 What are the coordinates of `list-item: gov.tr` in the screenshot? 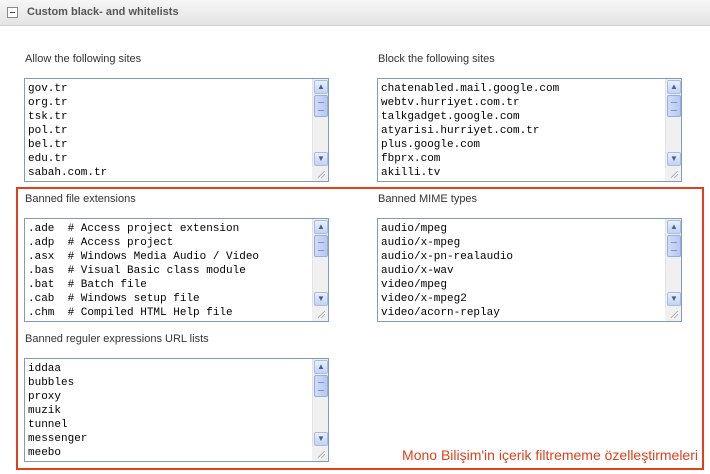 It's located at (48, 89).